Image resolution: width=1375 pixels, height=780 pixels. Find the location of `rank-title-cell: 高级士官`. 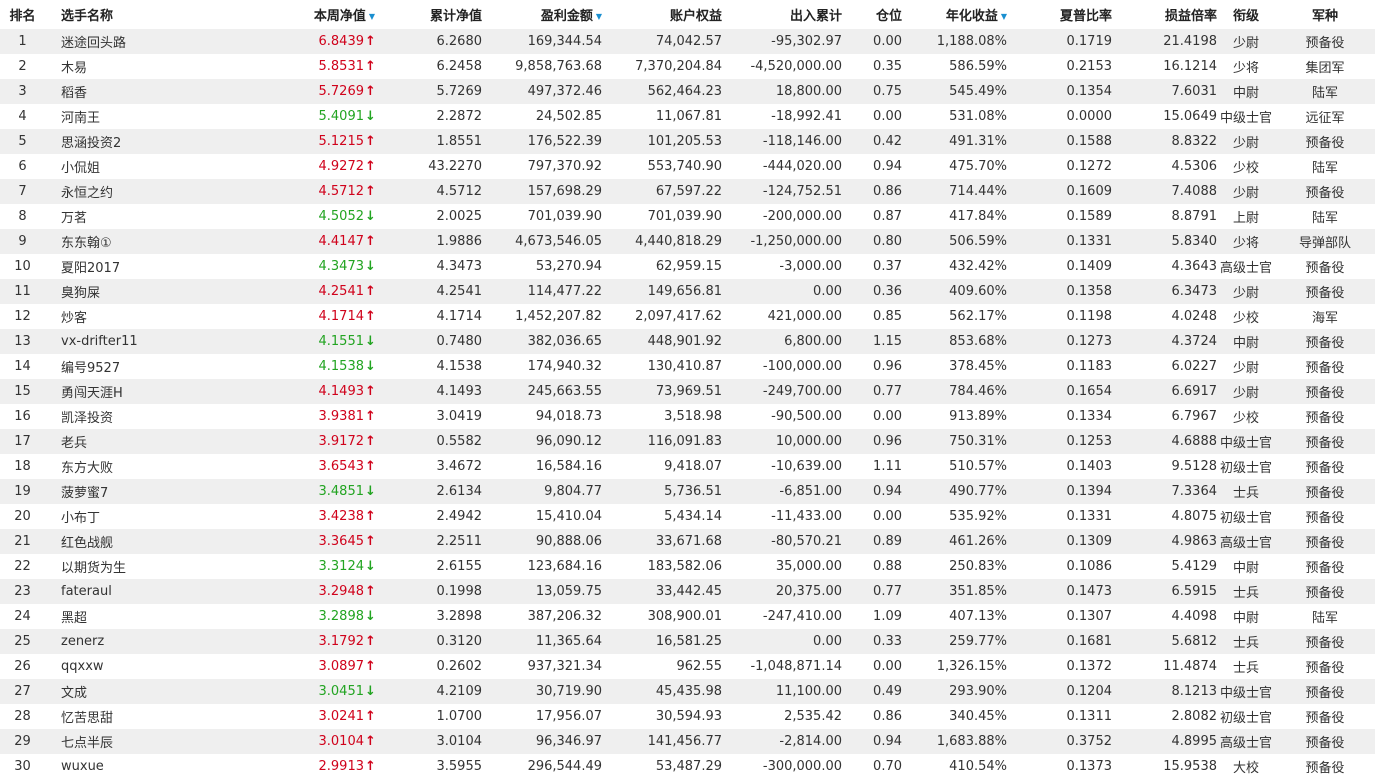

rank-title-cell: 高级士官 is located at coordinates (1245, 268).